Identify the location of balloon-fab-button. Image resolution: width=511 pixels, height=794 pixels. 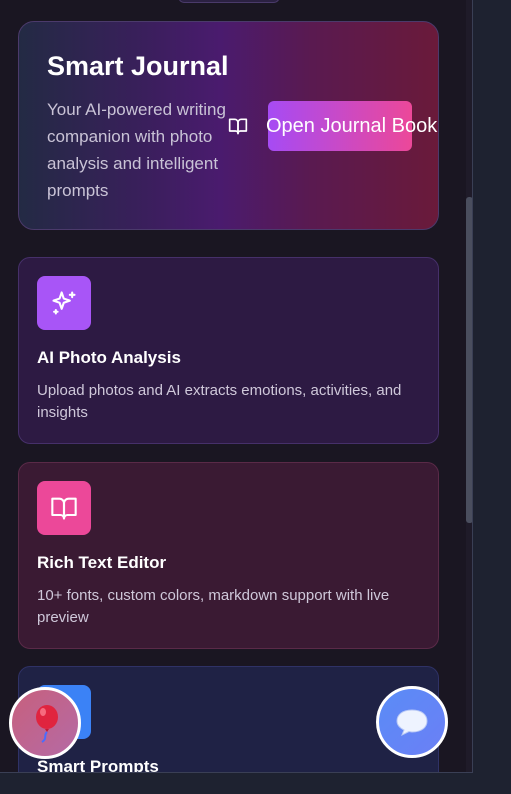
(45, 723).